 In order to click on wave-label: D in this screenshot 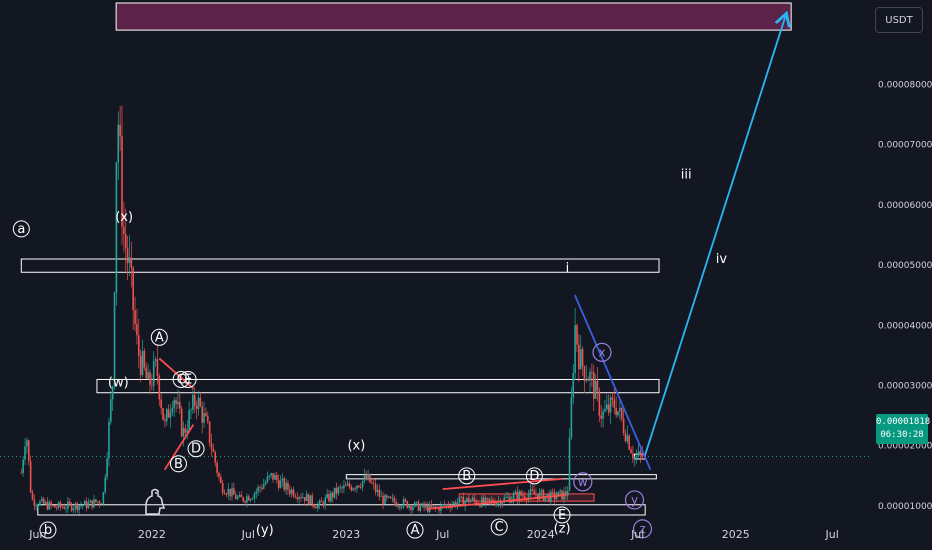, I will do `click(534, 476)`.